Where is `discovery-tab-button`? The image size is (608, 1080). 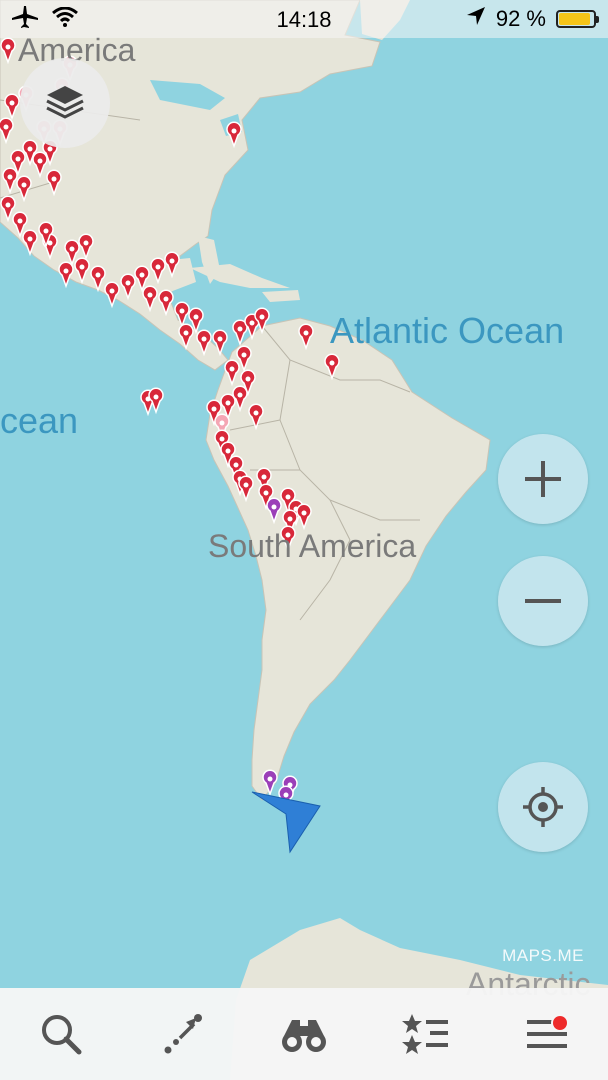
discovery-tab-button is located at coordinates (304, 1034).